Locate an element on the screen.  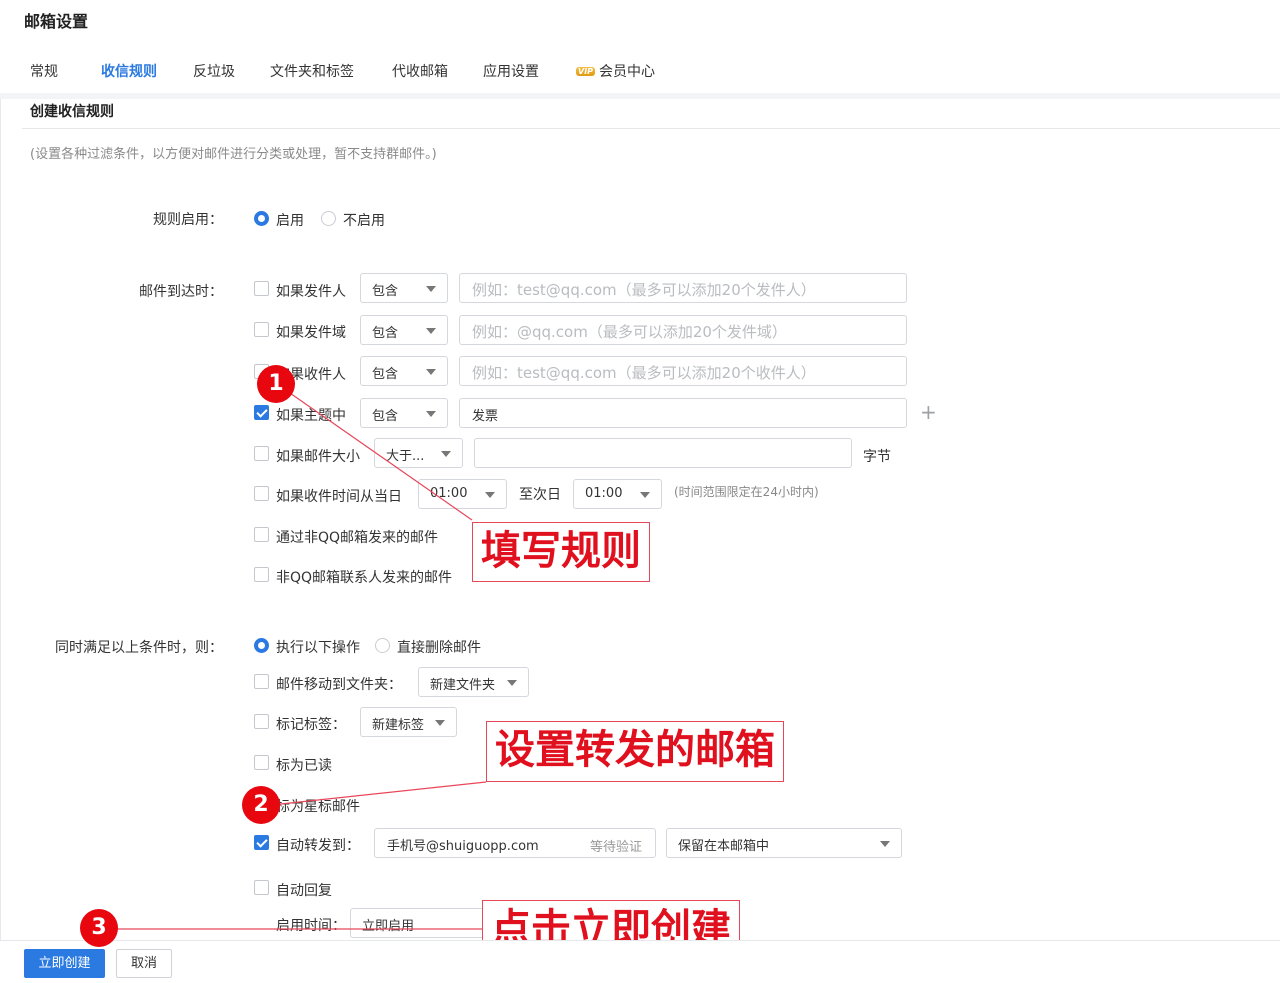
size-unit-label: 字节 is located at coordinates (877, 457).